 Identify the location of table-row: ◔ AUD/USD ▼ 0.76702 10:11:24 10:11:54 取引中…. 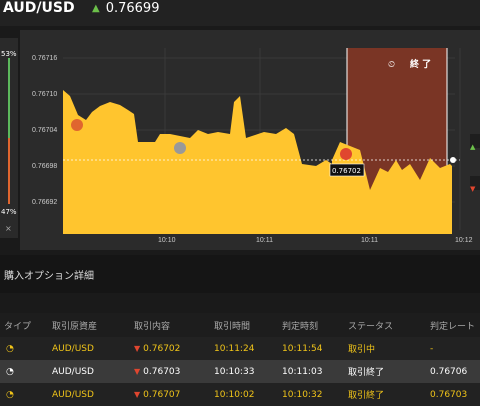
(240, 348).